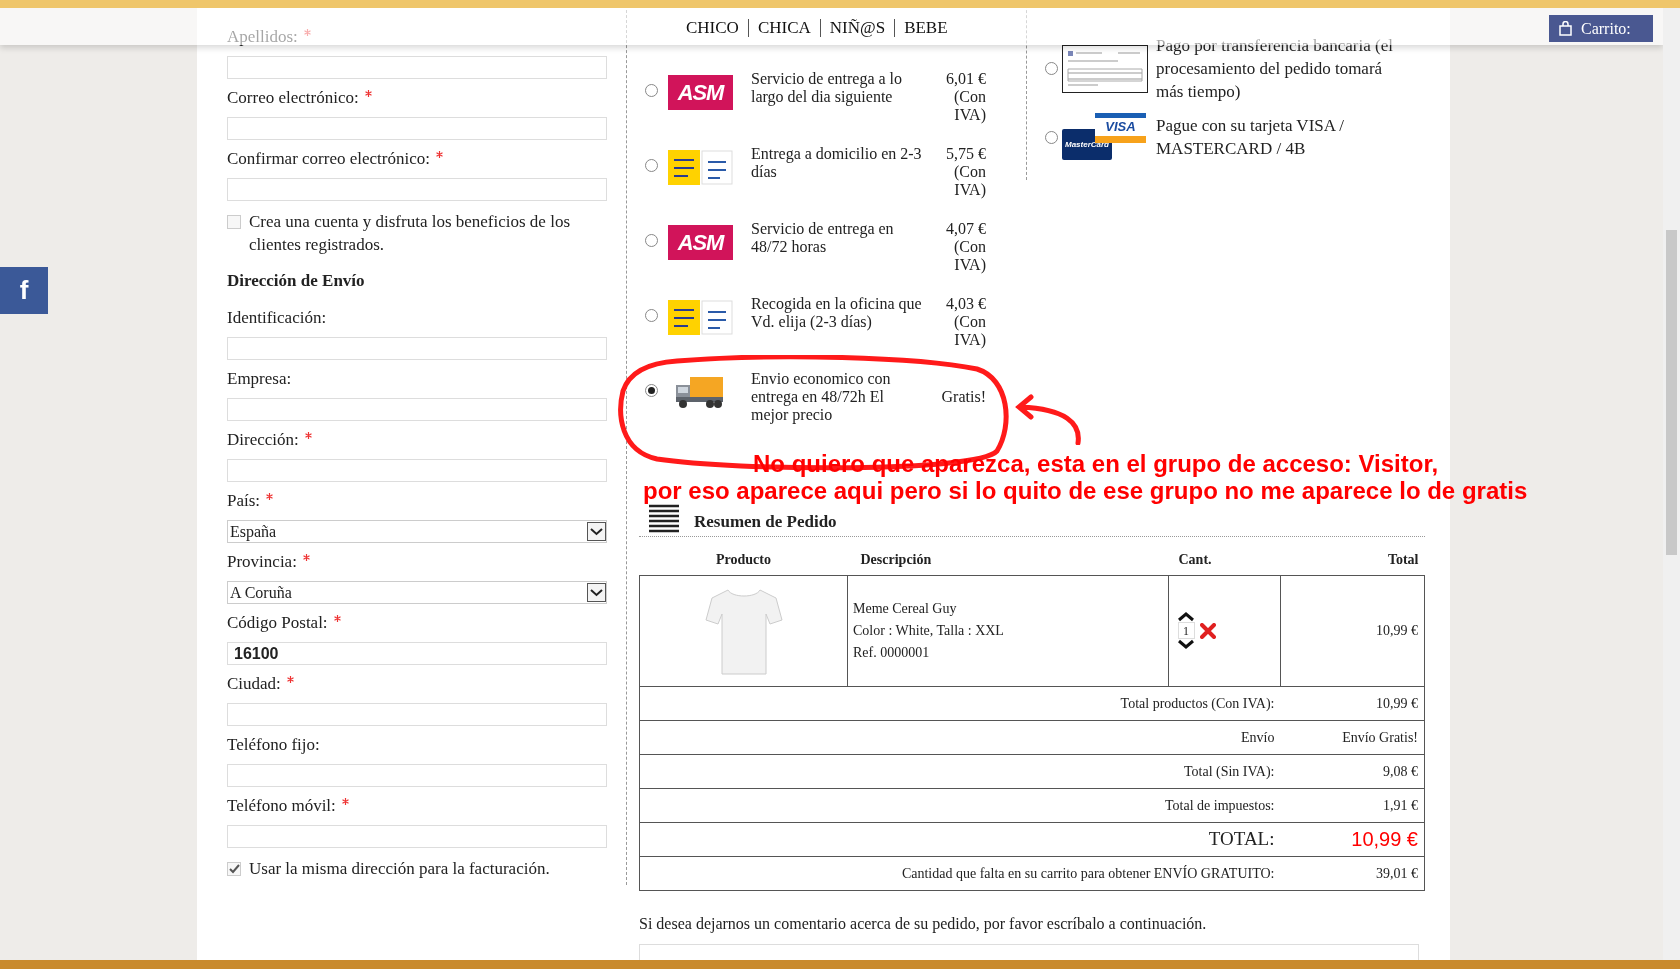 The width and height of the screenshot is (1680, 969). What do you see at coordinates (1197, 703) in the screenshot?
I see `total-label: Total productos (Con IVA):` at bounding box center [1197, 703].